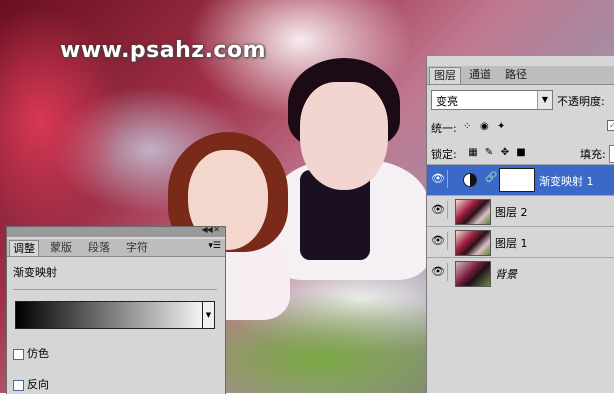  I want to click on lock-paint-icon: ✎, so click(489, 153).